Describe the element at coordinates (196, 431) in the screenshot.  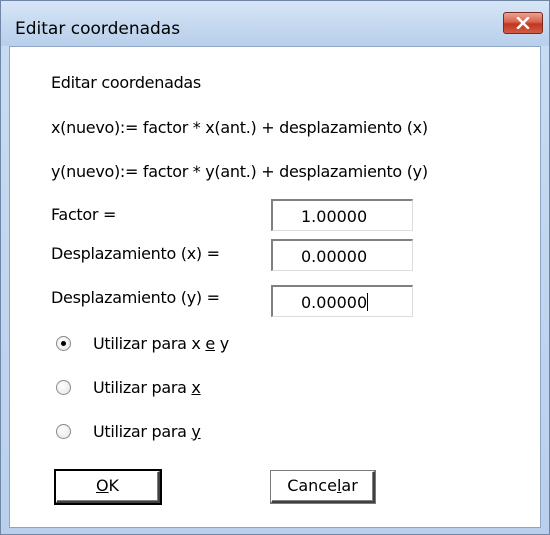
I see `radio-y-mnemonic: y` at that location.